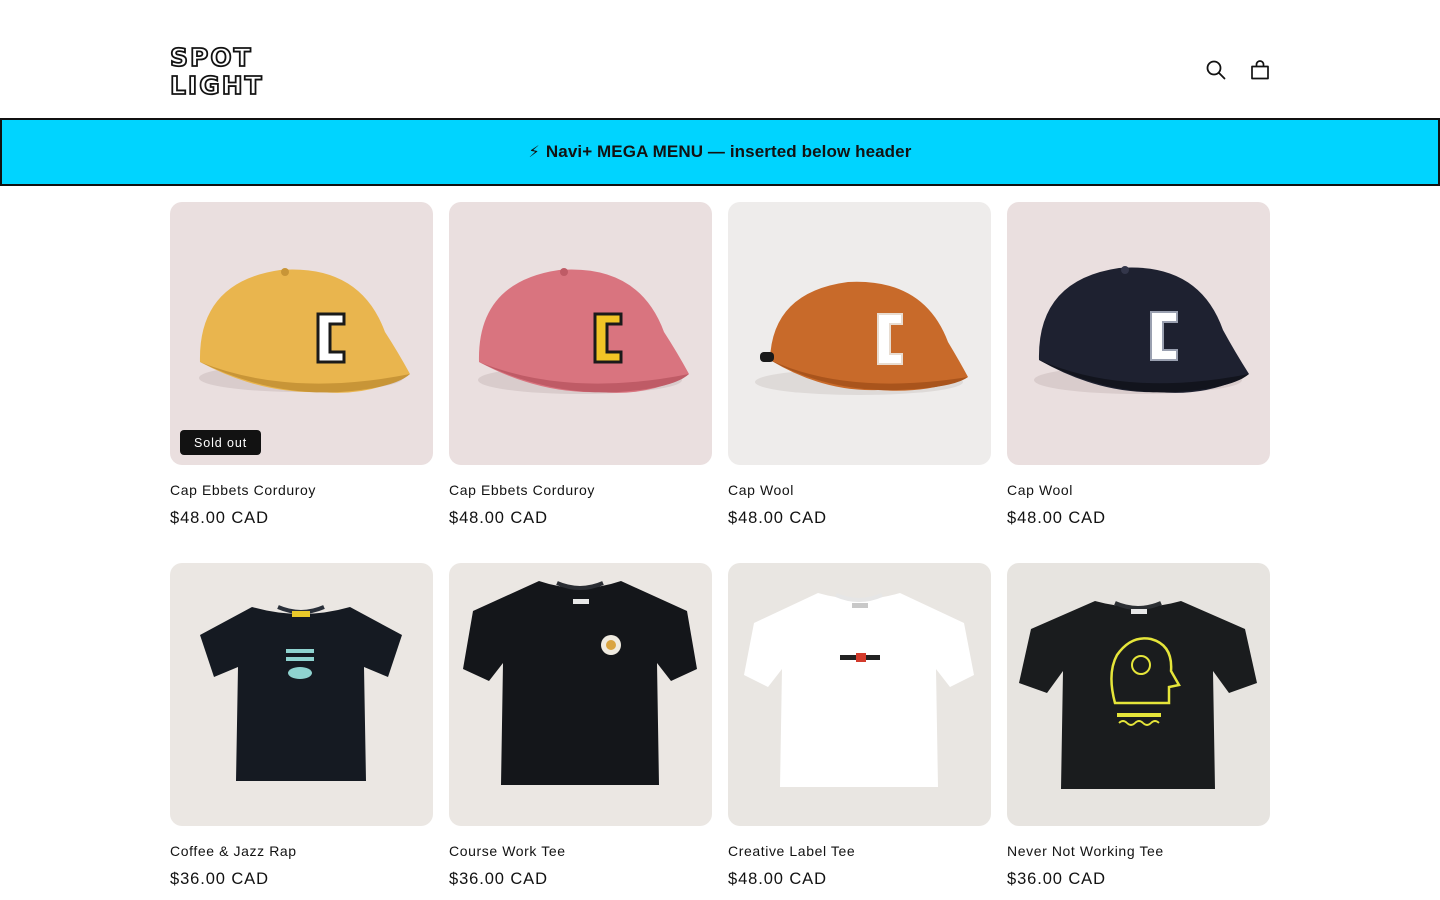  I want to click on cart-icon, so click(1260, 70).